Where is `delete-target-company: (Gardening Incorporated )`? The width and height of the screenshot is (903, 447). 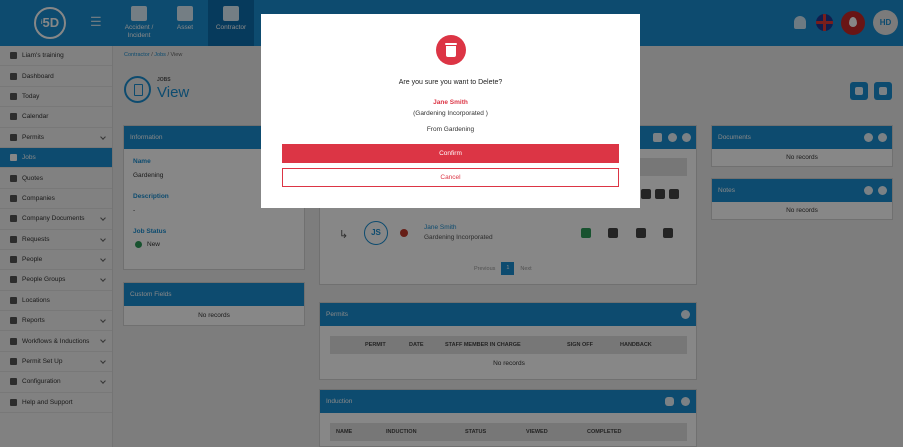
delete-target-company: (Gardening Incorporated ) is located at coordinates (450, 113).